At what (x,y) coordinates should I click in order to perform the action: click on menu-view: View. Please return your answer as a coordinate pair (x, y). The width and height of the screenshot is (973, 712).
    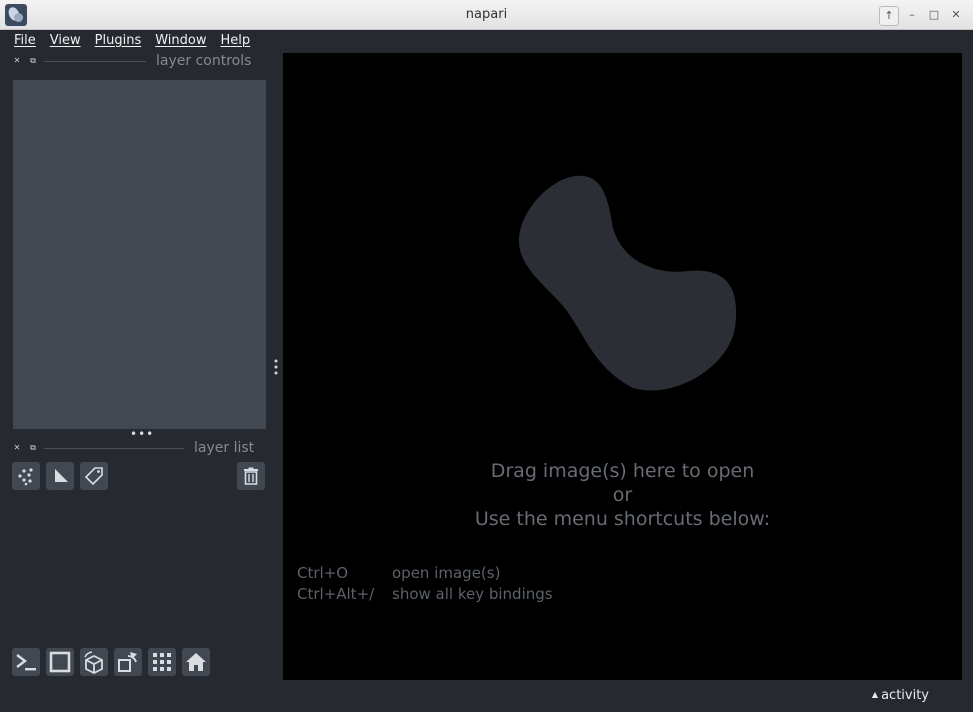
    Looking at the image, I should click on (65, 40).